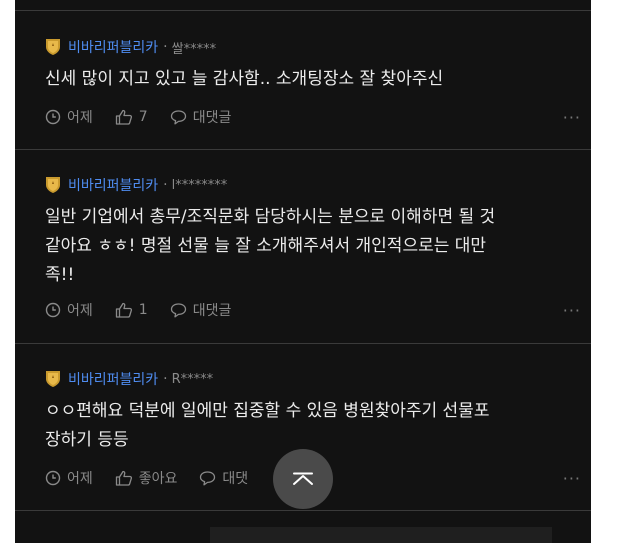 This screenshot has height=543, width=636. What do you see at coordinates (194, 49) in the screenshot?
I see `author-nickname: 쌀*****` at bounding box center [194, 49].